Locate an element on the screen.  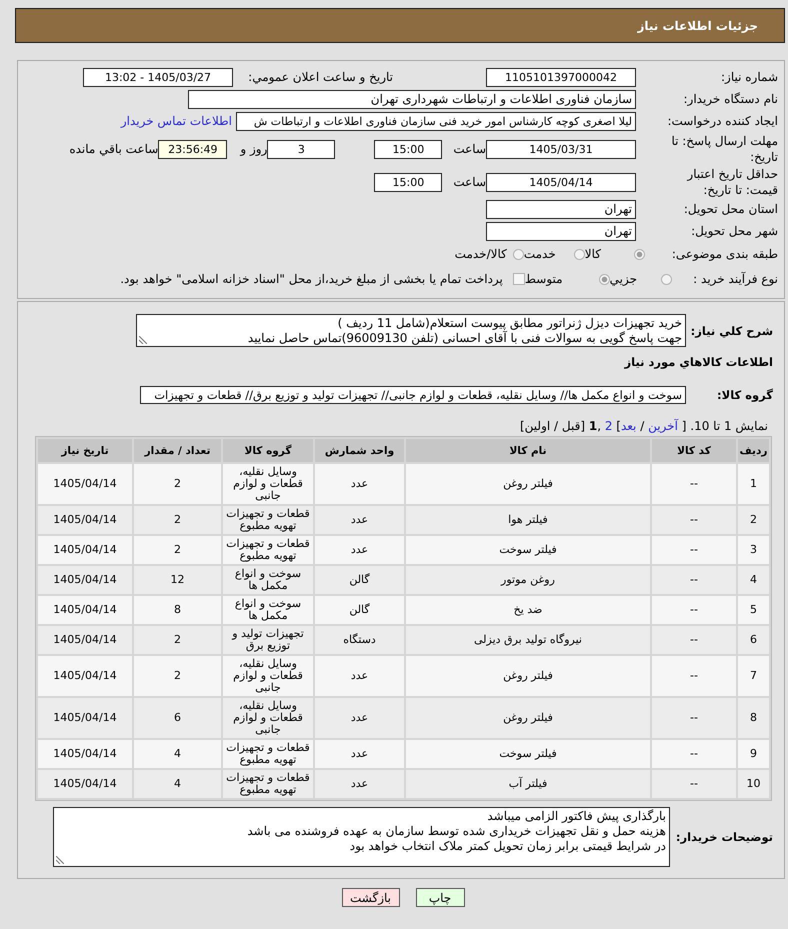
table-cell: سوخت و انواع مکمل ها is located at coordinates (268, 580).